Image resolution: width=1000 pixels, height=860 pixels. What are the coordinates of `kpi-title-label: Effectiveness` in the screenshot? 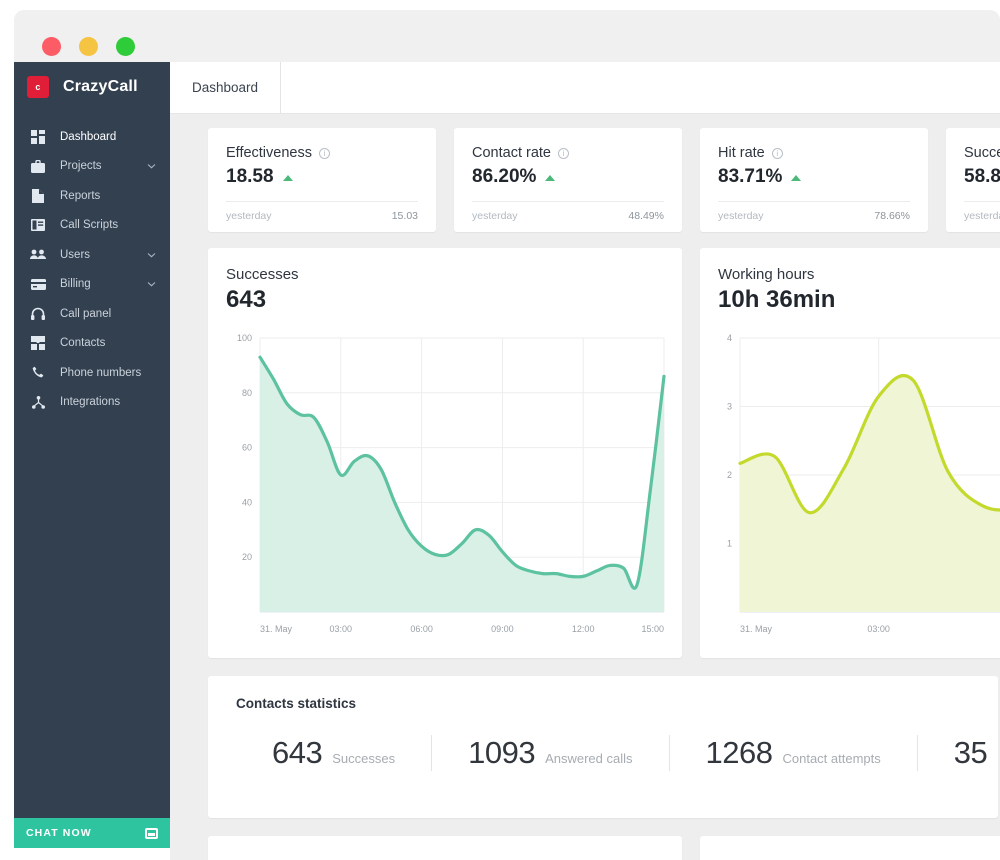 It's located at (269, 153).